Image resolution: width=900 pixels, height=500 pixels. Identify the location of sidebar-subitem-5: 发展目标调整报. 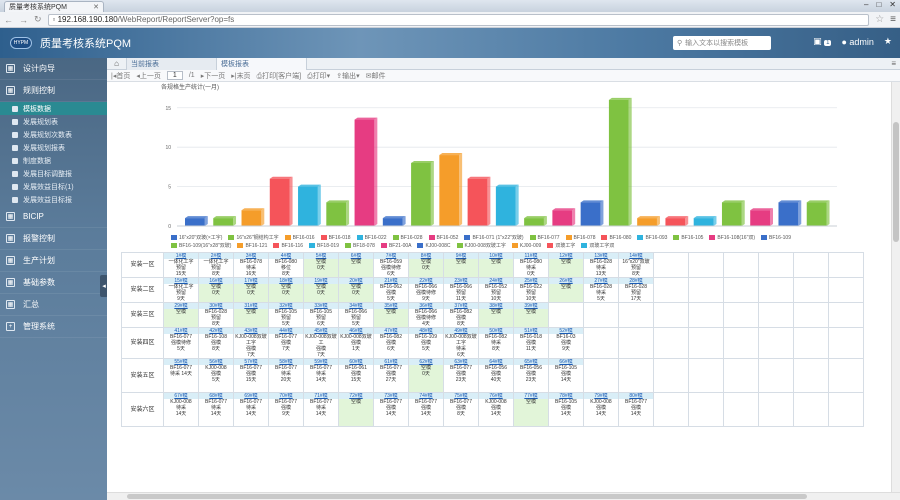
(53, 173).